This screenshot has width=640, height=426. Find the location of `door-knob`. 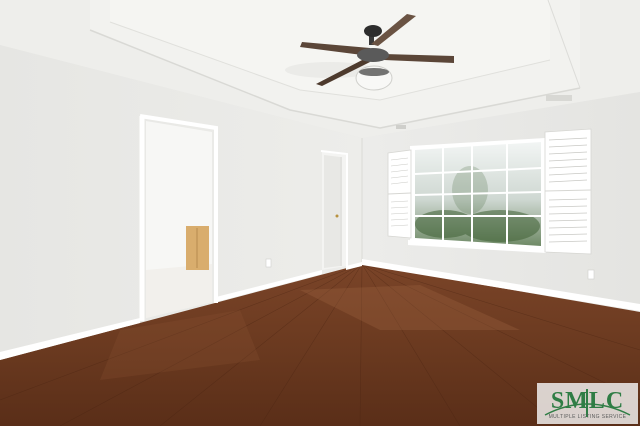

door-knob is located at coordinates (337, 216).